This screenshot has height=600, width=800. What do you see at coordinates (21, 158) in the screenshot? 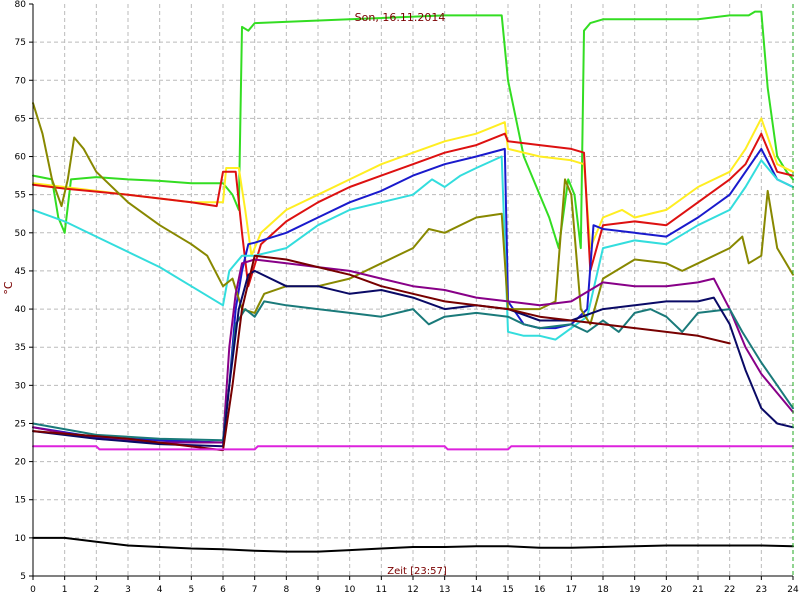
I see `y-tick-label-60: 60` at bounding box center [21, 158].